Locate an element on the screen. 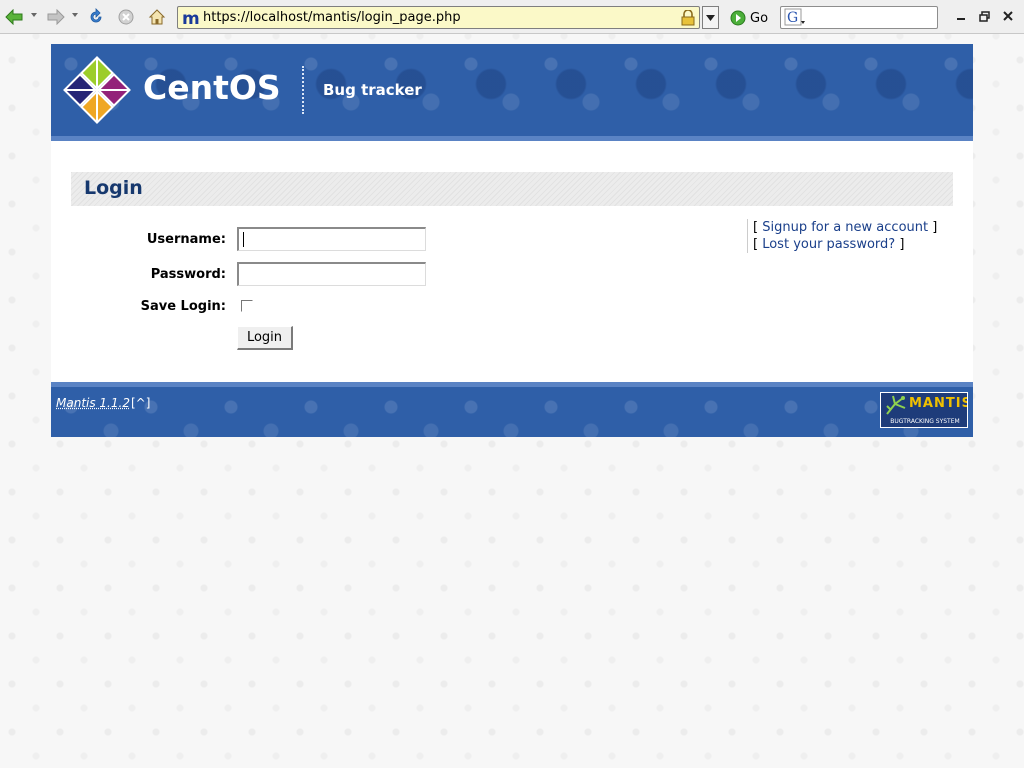 This screenshot has width=1024, height=768. forward-arrow-icon is located at coordinates (56, 17).